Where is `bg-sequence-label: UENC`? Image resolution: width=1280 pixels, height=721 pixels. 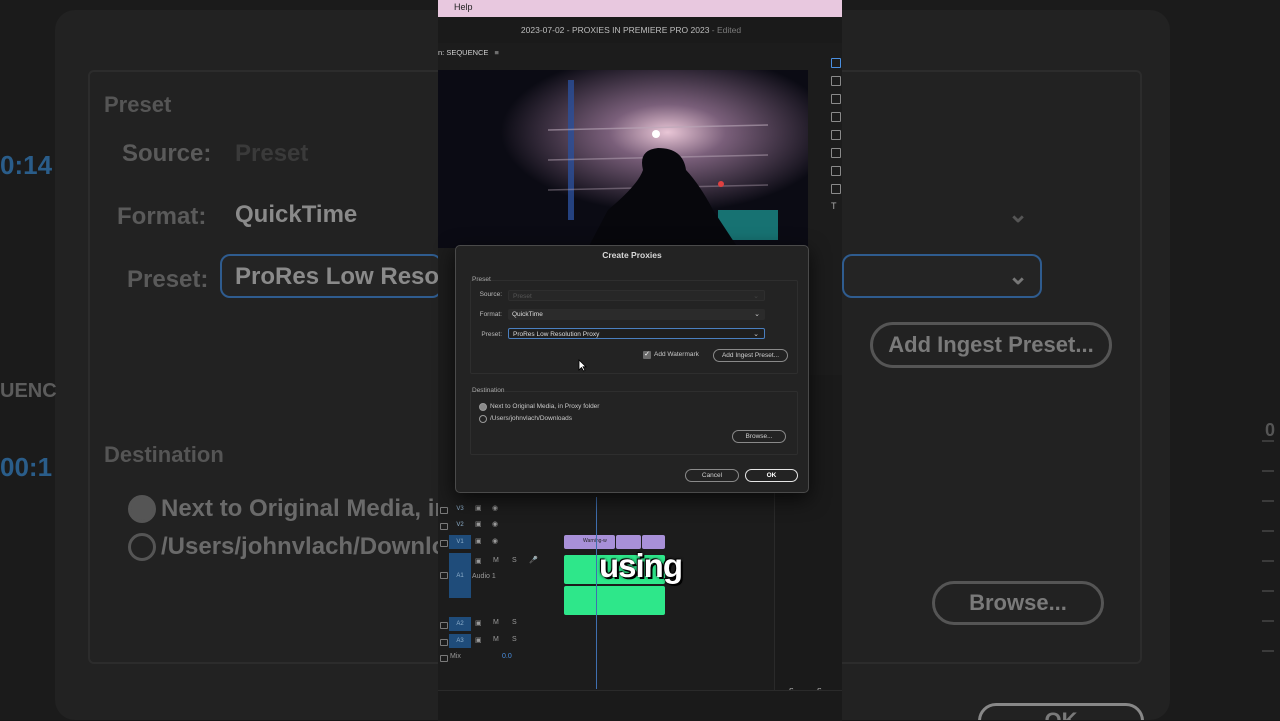
bg-sequence-label: UENC is located at coordinates (28, 391).